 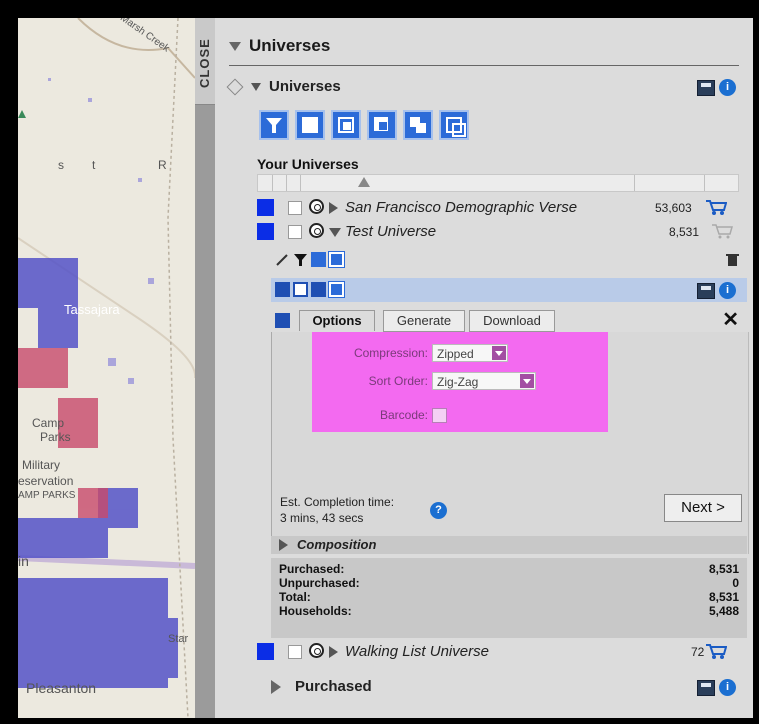 What do you see at coordinates (461, 207) in the screenshot?
I see `universe-name: San Francisco Demographic Verse` at bounding box center [461, 207].